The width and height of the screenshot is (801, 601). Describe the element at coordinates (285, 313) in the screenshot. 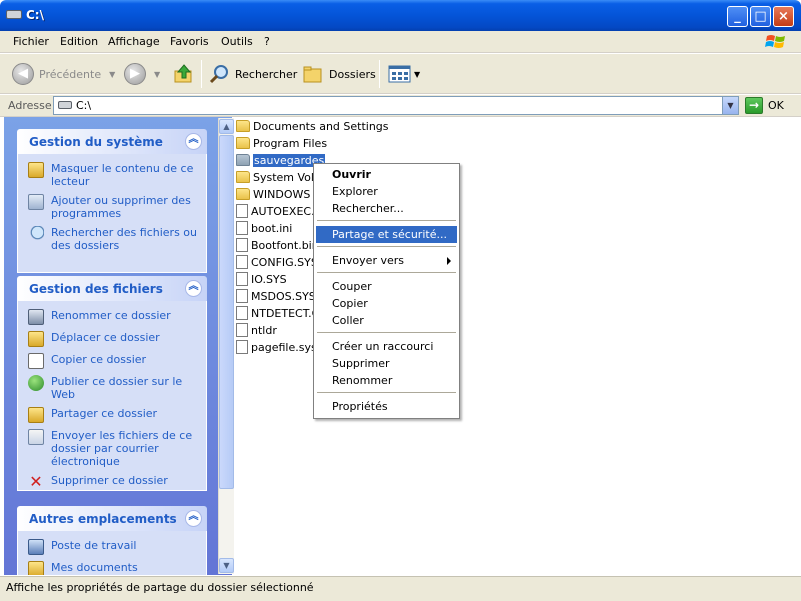

I see `file-name: NTDETECT.C` at that location.